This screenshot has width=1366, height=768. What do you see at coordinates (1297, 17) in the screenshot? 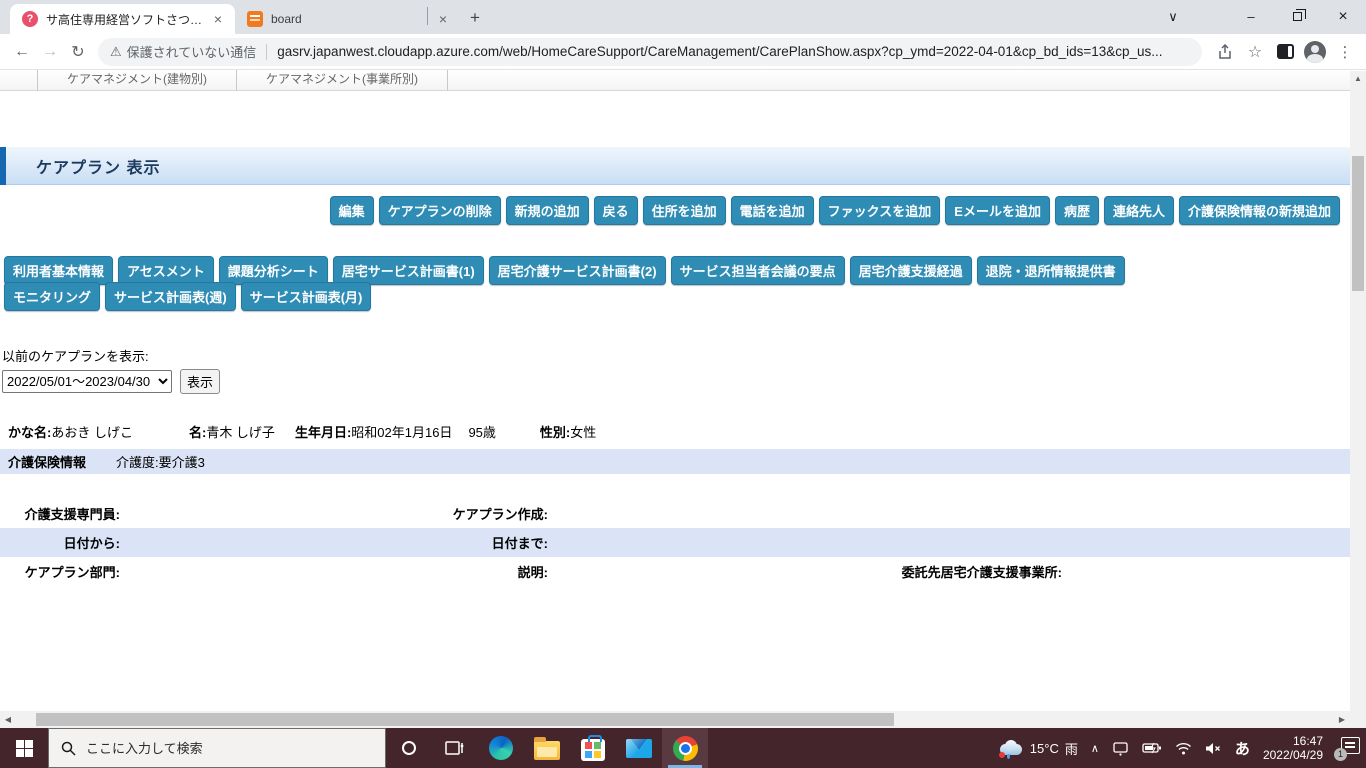
I see `restore-button` at bounding box center [1297, 17].